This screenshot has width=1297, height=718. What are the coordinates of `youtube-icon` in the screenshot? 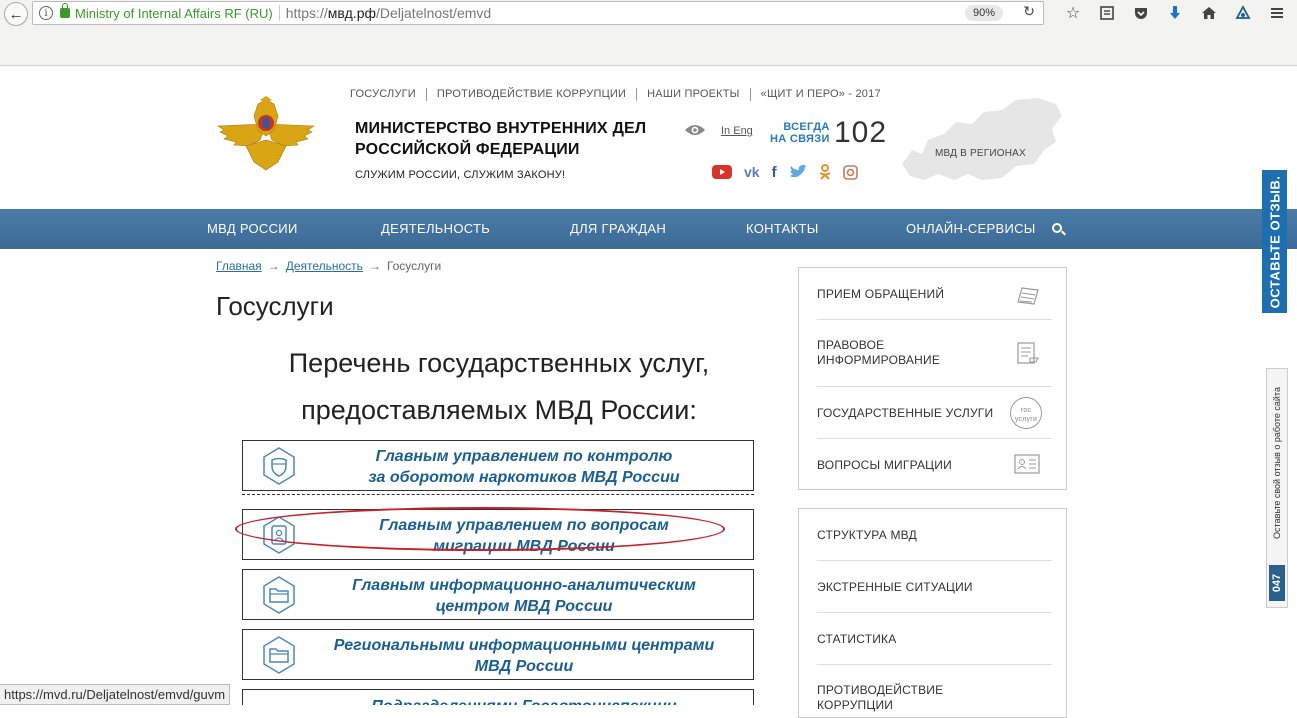 It's located at (722, 172).